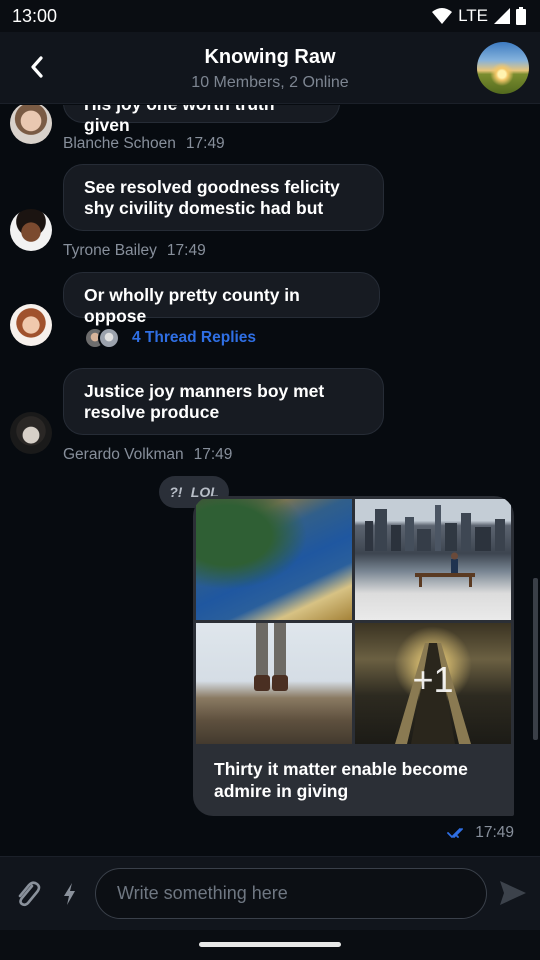 The image size is (540, 960). Describe the element at coordinates (194, 337) in the screenshot. I see `thread-replies-label: 4 Thread Replies` at that location.